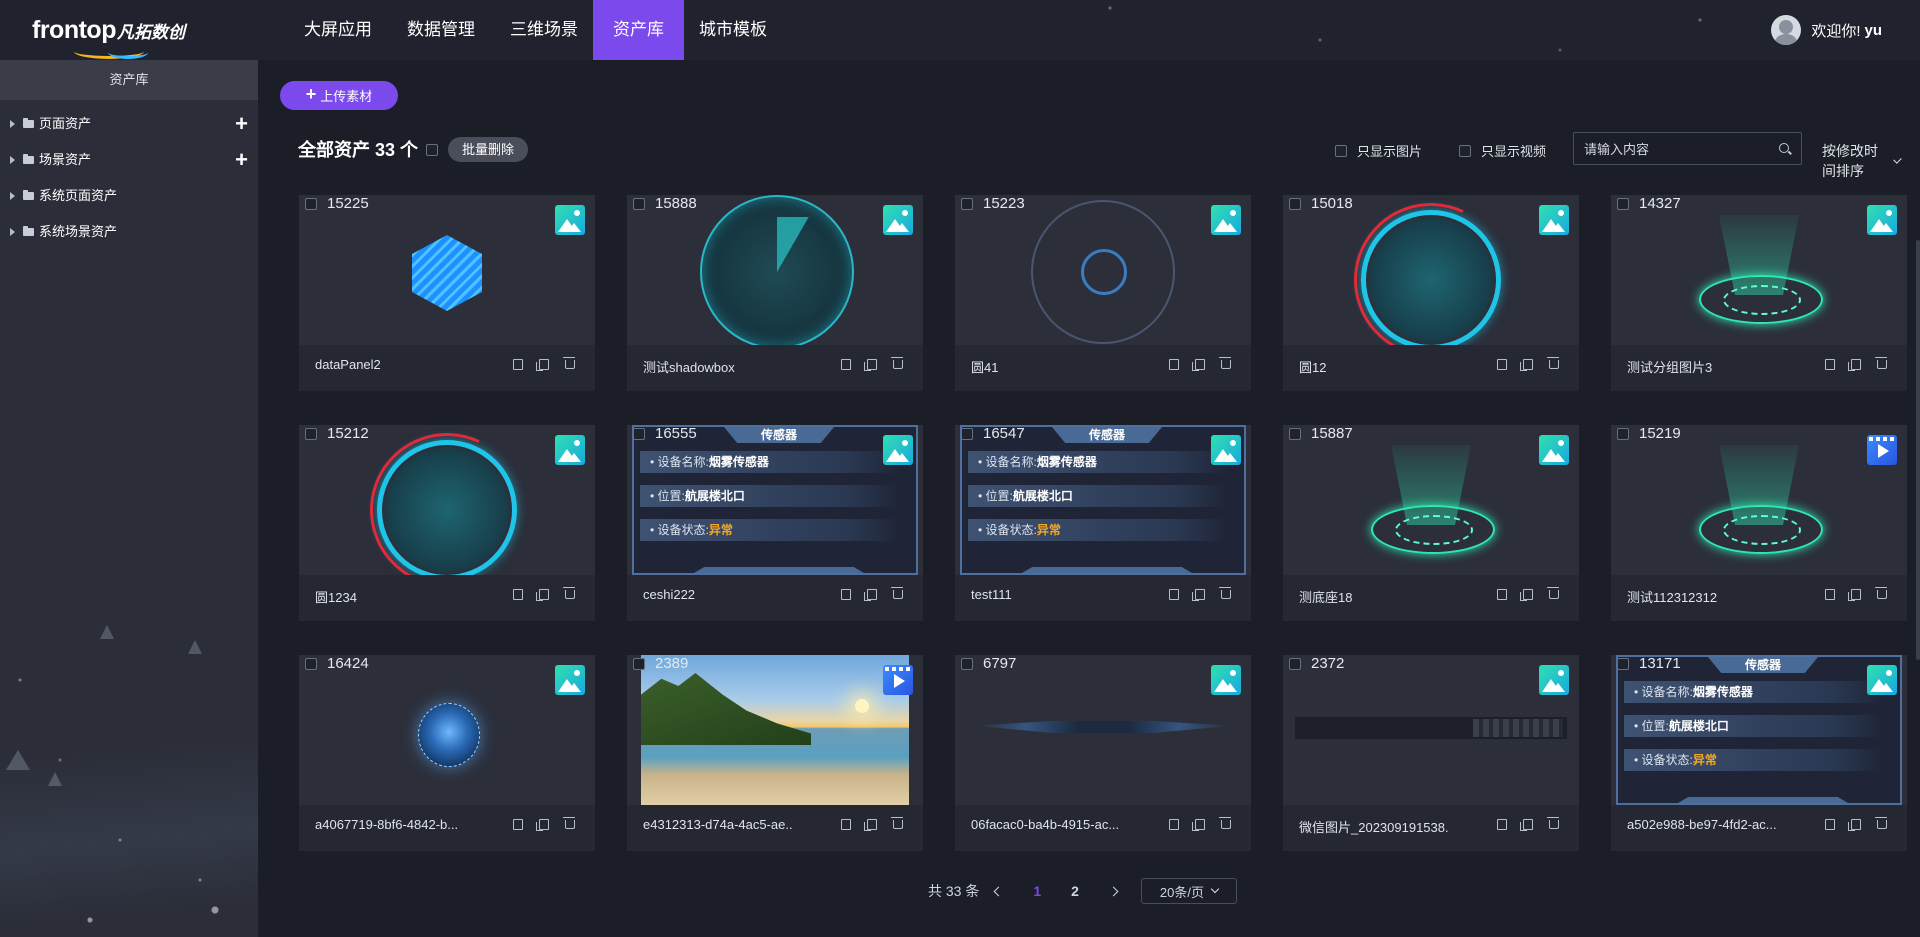 The height and width of the screenshot is (937, 1920). I want to click on asset-card: 15219 测试112312312, so click(1759, 523).